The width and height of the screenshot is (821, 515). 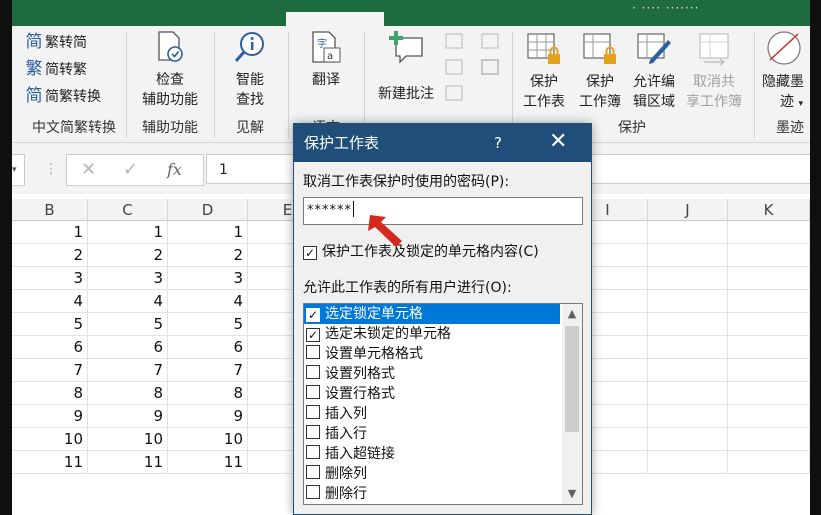 I want to click on help-button: ?, so click(x=498, y=143).